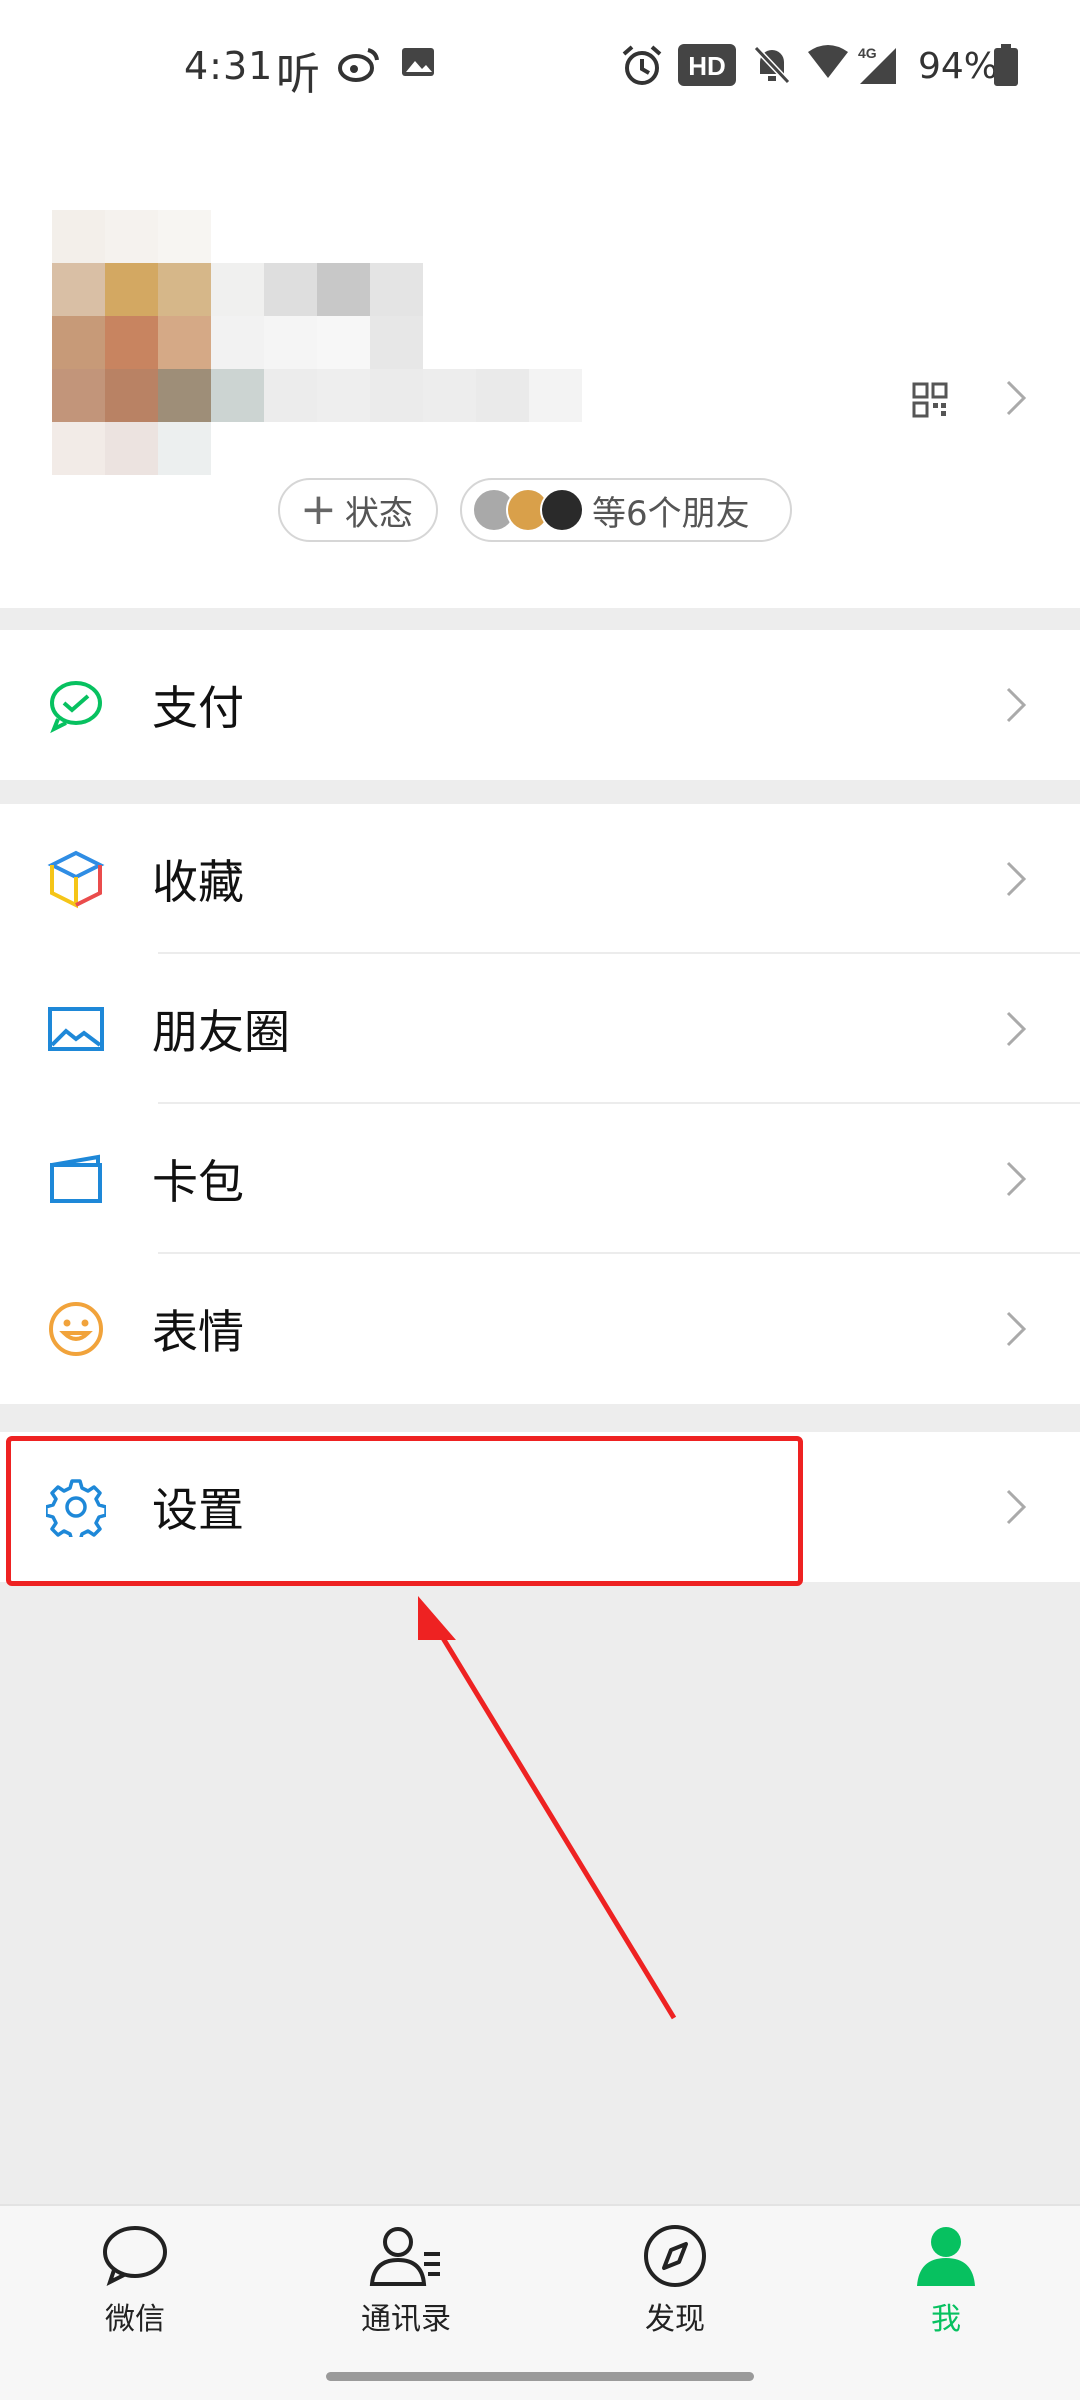  I want to click on menu-item-pay: 支付, so click(540, 705).